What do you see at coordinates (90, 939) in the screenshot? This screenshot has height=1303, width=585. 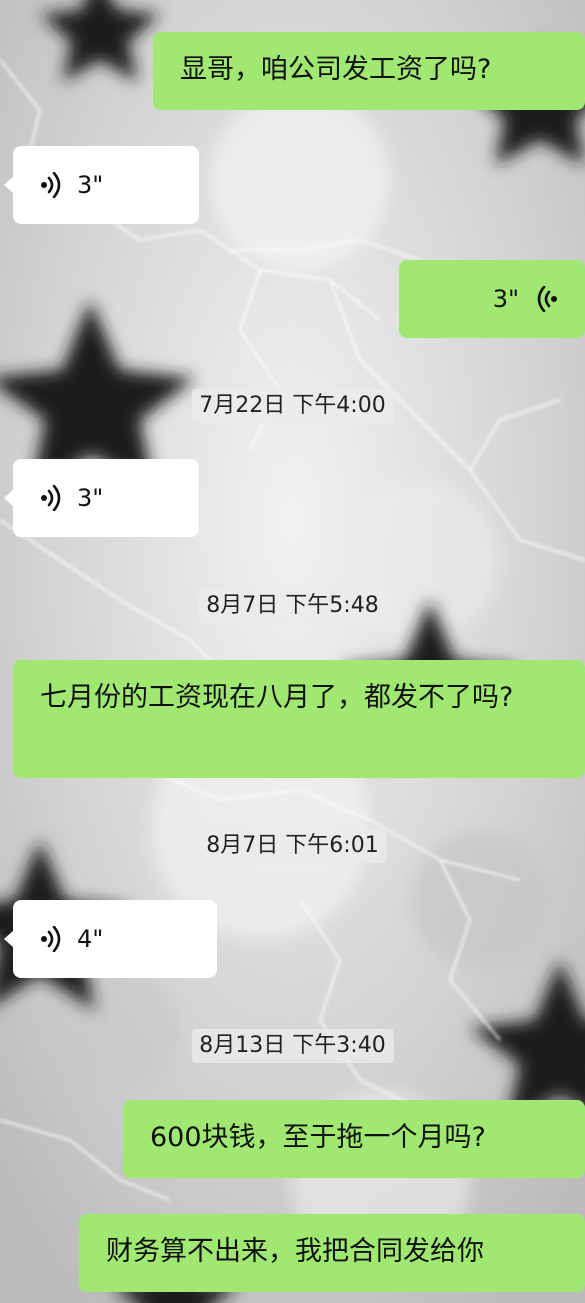 I see `voice-duration: 4"` at bounding box center [90, 939].